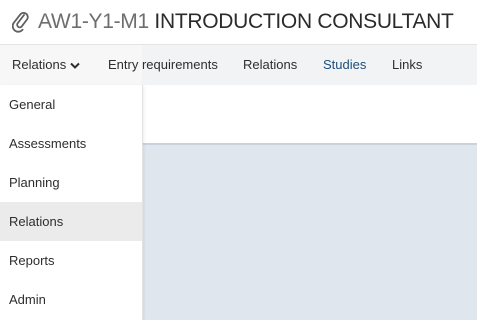 The height and width of the screenshot is (320, 477). I want to click on page-title: AW1-Y1-M1 INTRODUCTION CONSULTANT, so click(246, 22).